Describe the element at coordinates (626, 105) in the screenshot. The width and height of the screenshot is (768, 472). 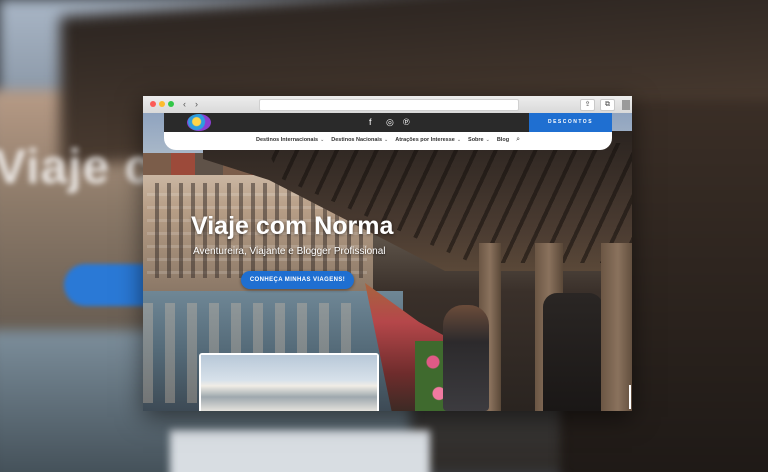
I see `toolbar-scroll-handle` at that location.